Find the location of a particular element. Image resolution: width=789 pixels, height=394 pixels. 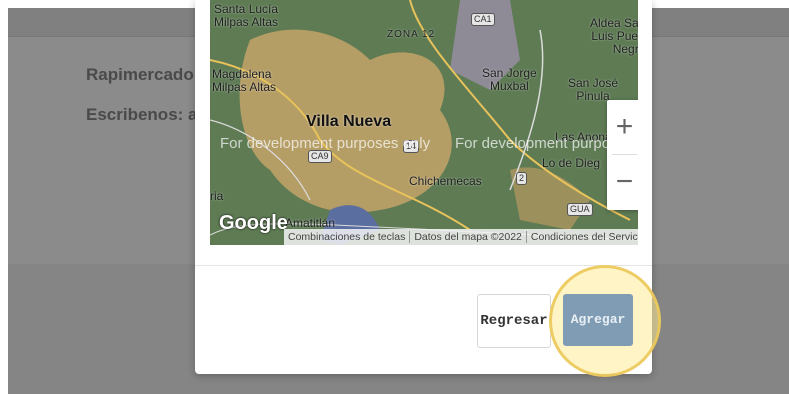

contact-text: Escribenos: ayu is located at coordinates (141, 114).